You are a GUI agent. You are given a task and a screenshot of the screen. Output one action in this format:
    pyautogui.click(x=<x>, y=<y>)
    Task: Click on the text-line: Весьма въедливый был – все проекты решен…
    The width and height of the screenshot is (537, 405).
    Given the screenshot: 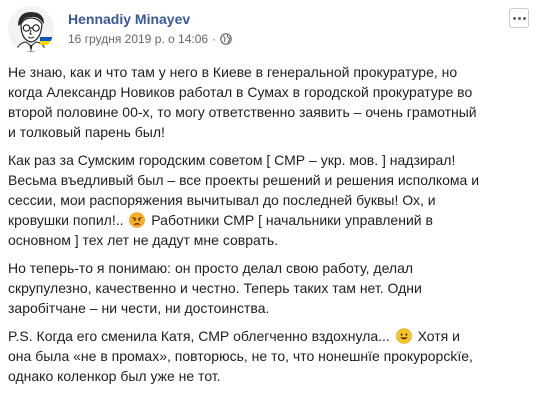 What is the action you would take?
    pyautogui.click(x=244, y=180)
    